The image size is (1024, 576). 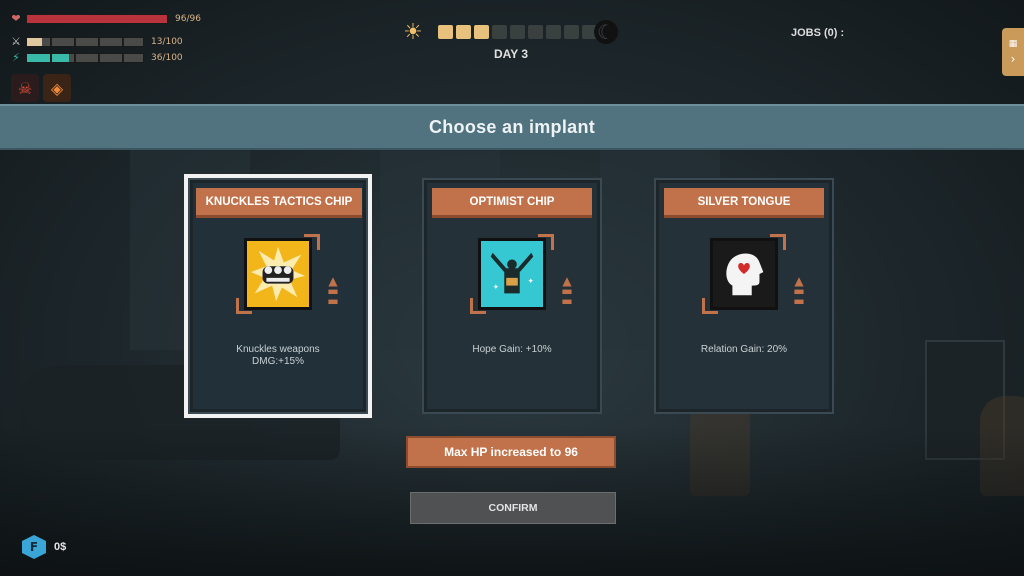 I want to click on currency-icon: F, so click(x=34, y=547).